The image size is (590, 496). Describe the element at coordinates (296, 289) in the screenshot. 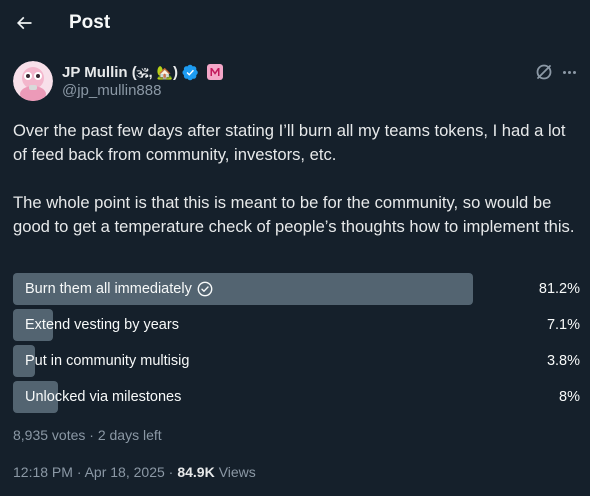

I see `poll-option: Burn them all immediately 81.2%` at that location.